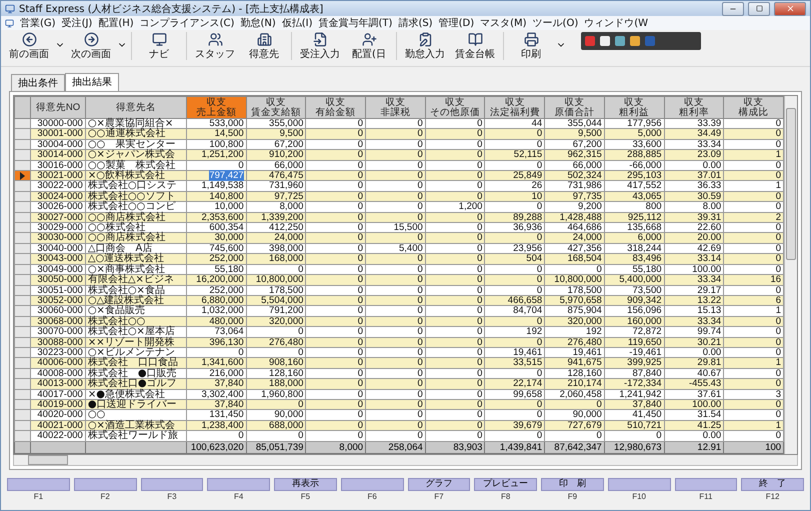  I want to click on total-cell, so click(58, 447).